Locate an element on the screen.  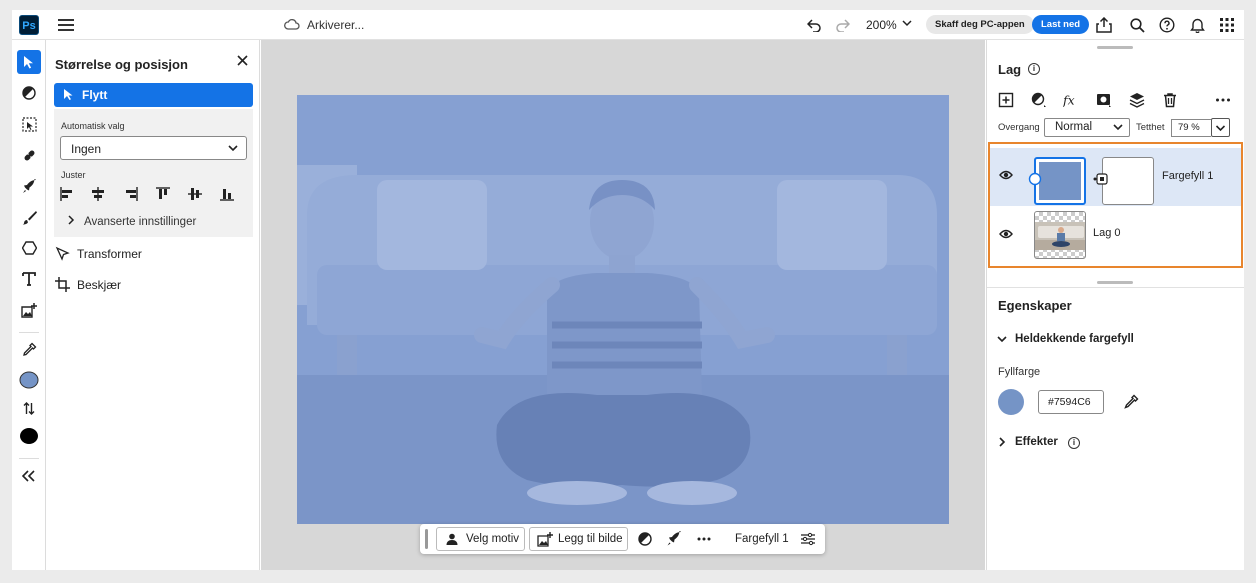
delete-layer-icon is located at coordinates (1170, 100).